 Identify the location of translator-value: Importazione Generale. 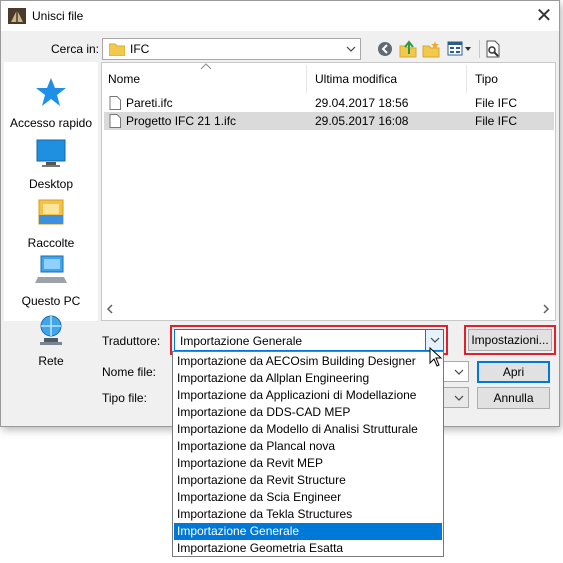
(241, 341).